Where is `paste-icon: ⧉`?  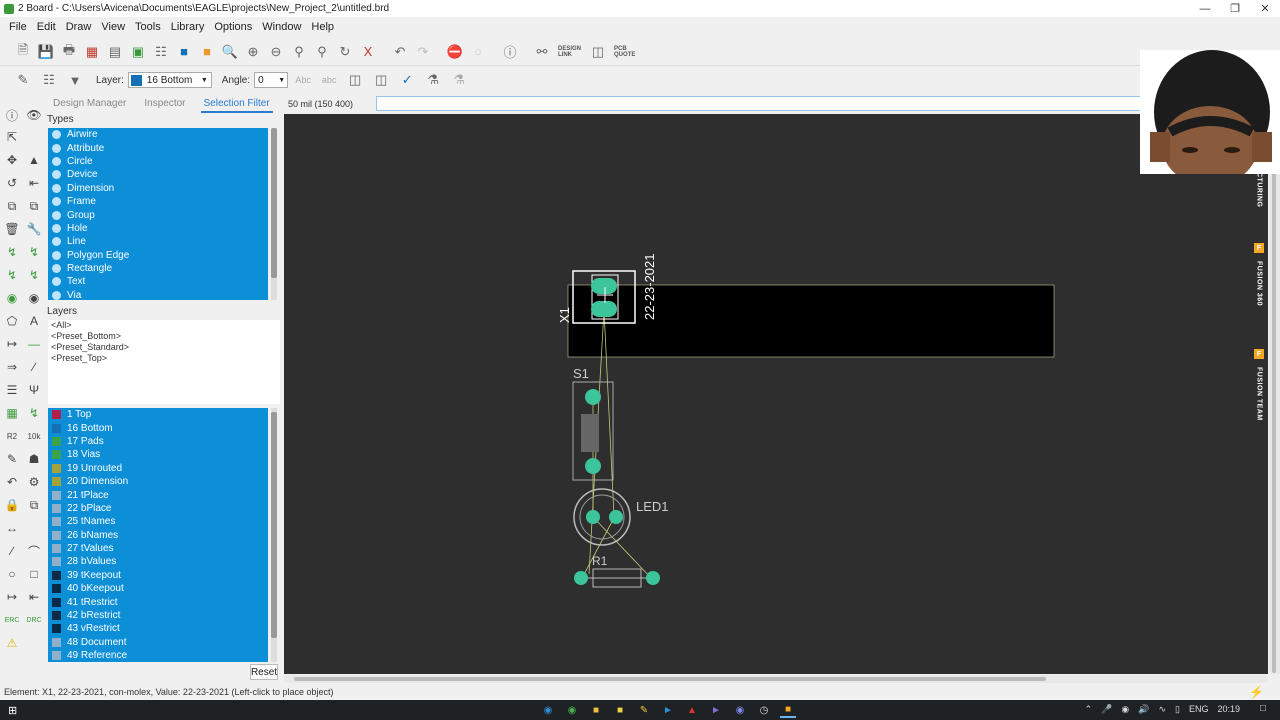 paste-icon: ⧉ is located at coordinates (34, 206).